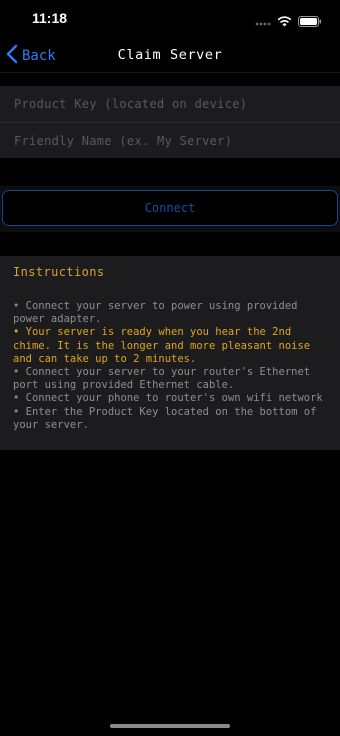 Image resolution: width=340 pixels, height=736 pixels. I want to click on instructions-title: Instructions, so click(59, 272).